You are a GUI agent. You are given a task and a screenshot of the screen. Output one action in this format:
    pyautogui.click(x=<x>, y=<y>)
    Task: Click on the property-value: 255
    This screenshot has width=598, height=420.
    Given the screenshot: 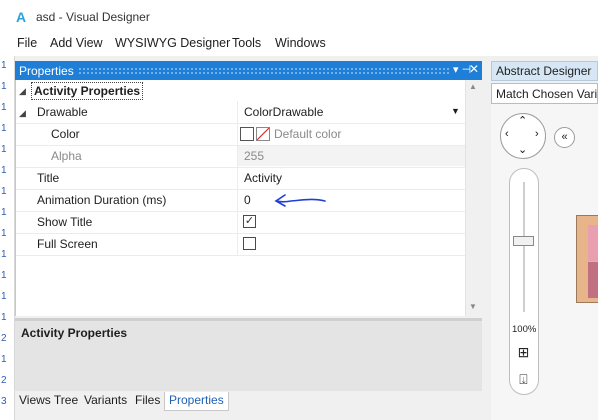 What is the action you would take?
    pyautogui.click(x=254, y=156)
    